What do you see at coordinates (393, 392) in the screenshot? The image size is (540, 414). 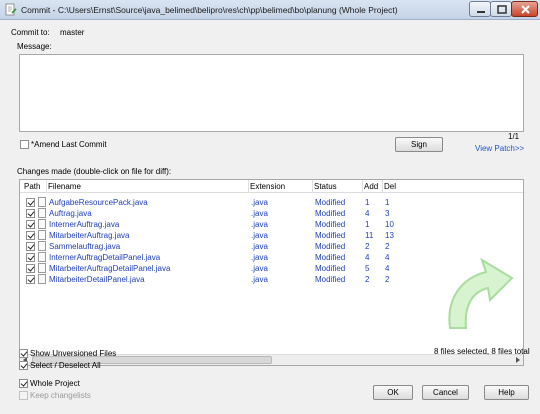 I see `ok-button: OK` at bounding box center [393, 392].